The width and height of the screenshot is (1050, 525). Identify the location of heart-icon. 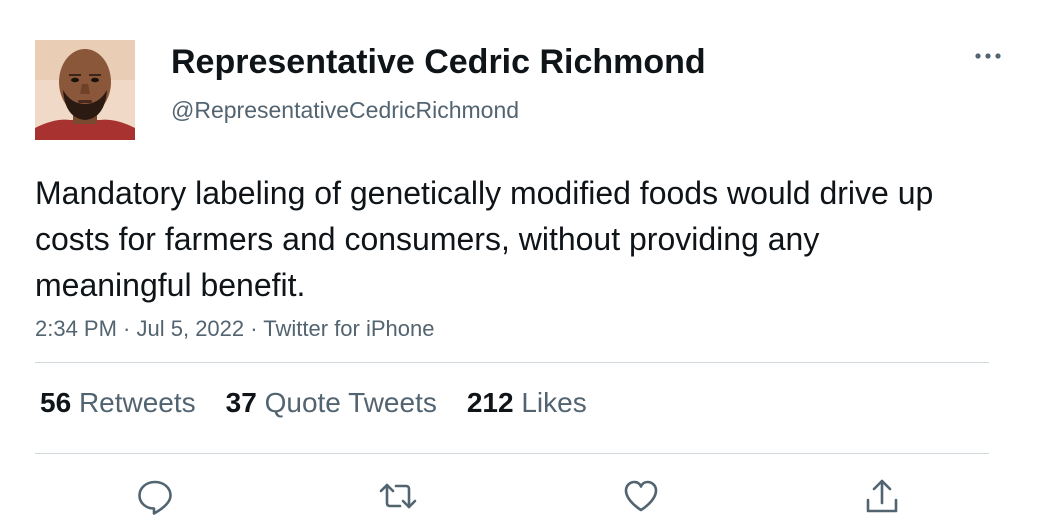
(641, 496).